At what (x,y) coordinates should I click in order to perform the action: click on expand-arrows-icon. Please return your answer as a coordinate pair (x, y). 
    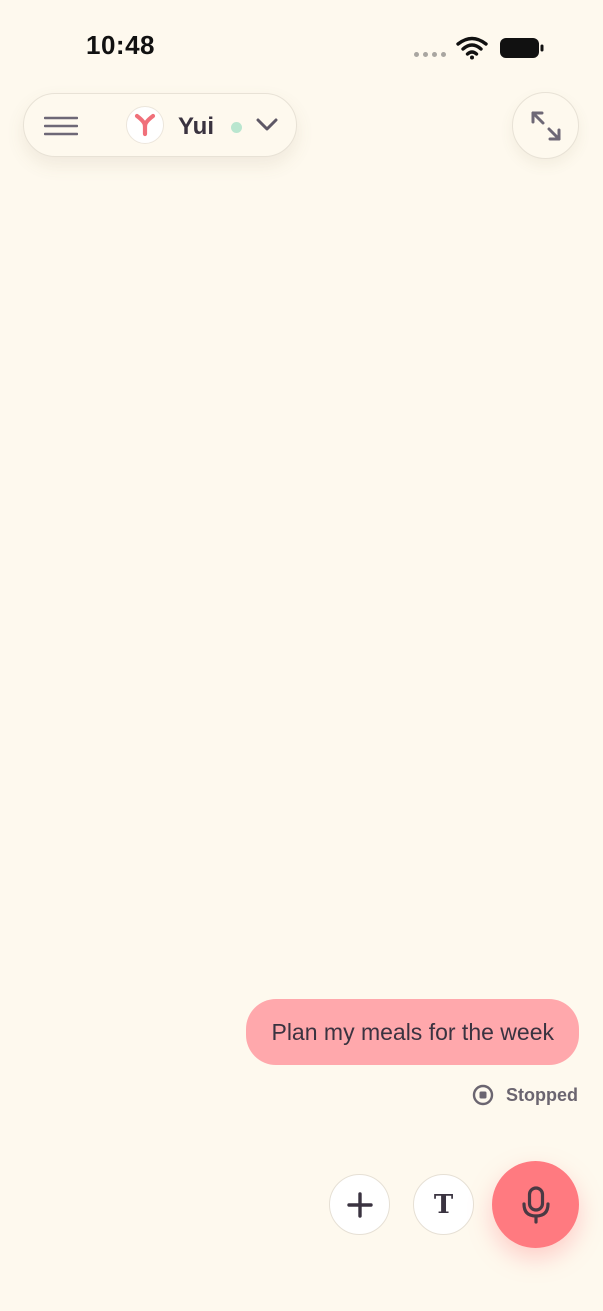
    Looking at the image, I should click on (545, 125).